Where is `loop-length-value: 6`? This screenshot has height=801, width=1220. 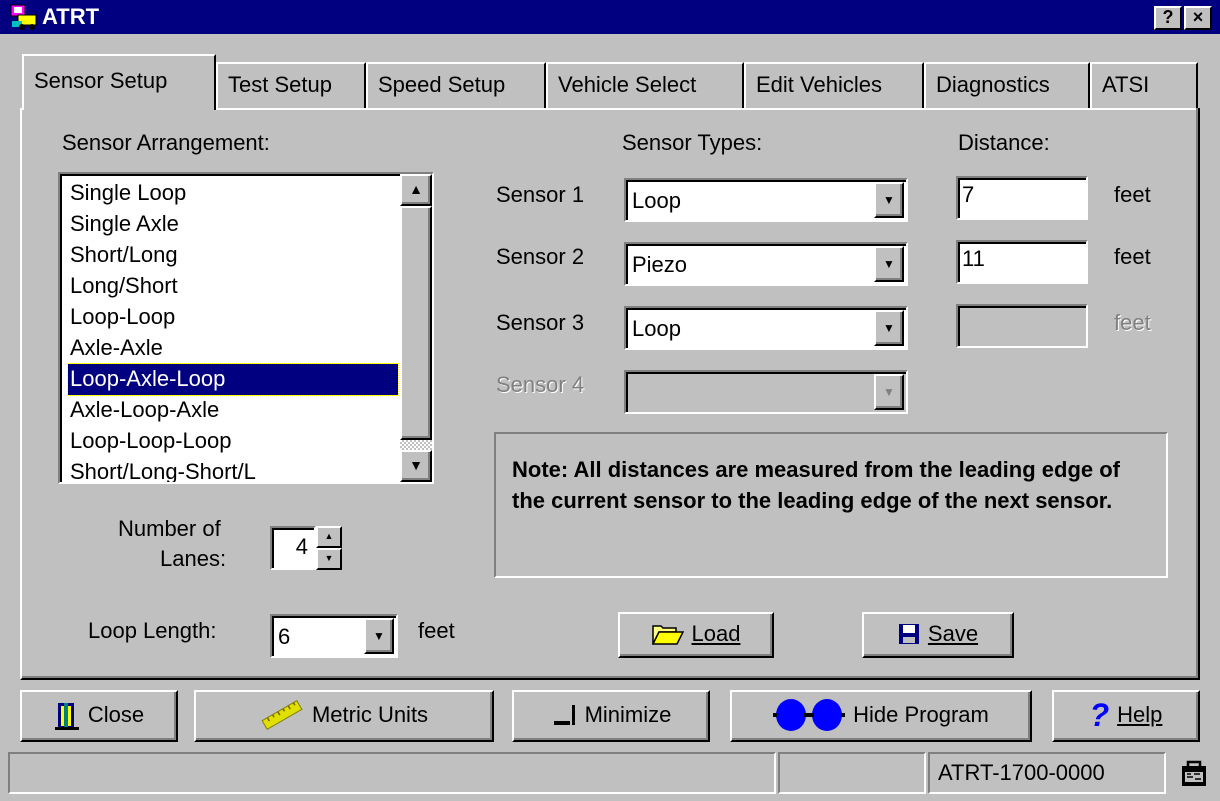 loop-length-value: 6 is located at coordinates (284, 636).